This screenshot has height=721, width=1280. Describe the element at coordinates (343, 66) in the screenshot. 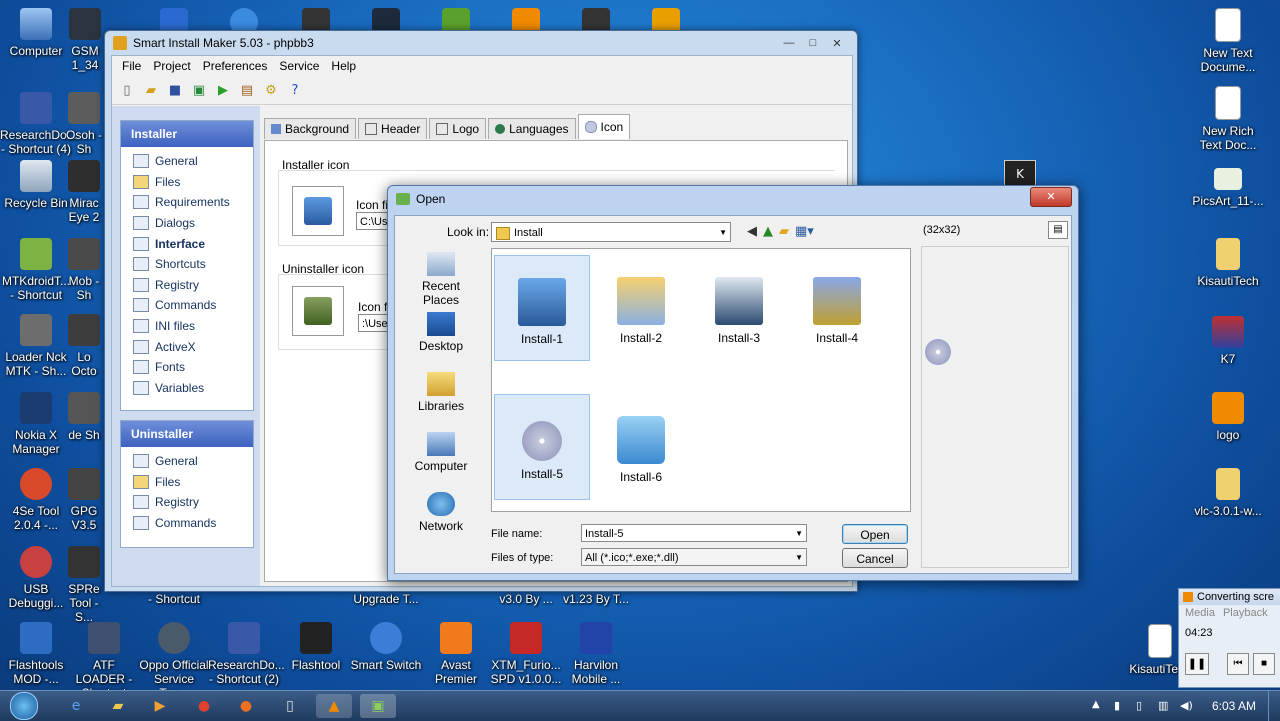

I see `menu-help: Help` at that location.